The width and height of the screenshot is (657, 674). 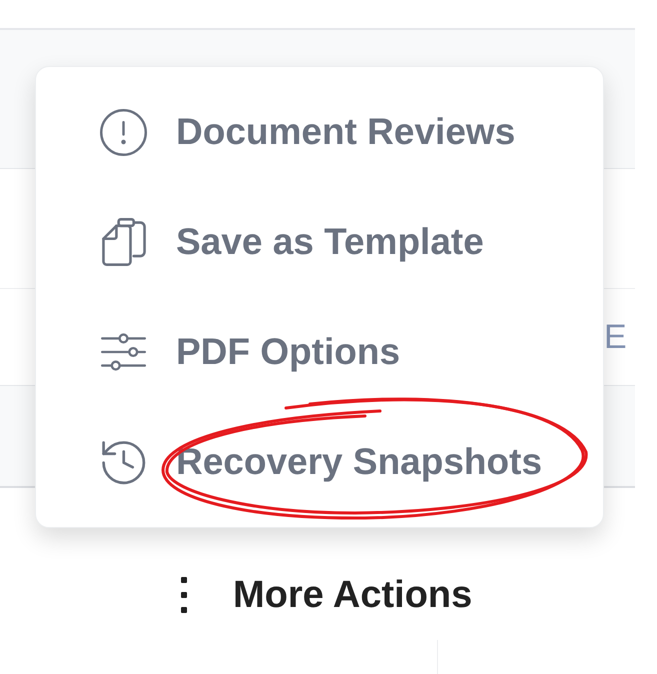 What do you see at coordinates (184, 595) in the screenshot?
I see `vertical-dots-icon` at bounding box center [184, 595].